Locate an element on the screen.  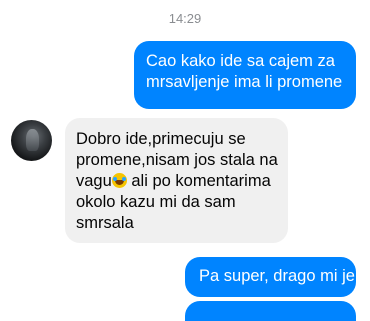
contact-avatar is located at coordinates (31, 140).